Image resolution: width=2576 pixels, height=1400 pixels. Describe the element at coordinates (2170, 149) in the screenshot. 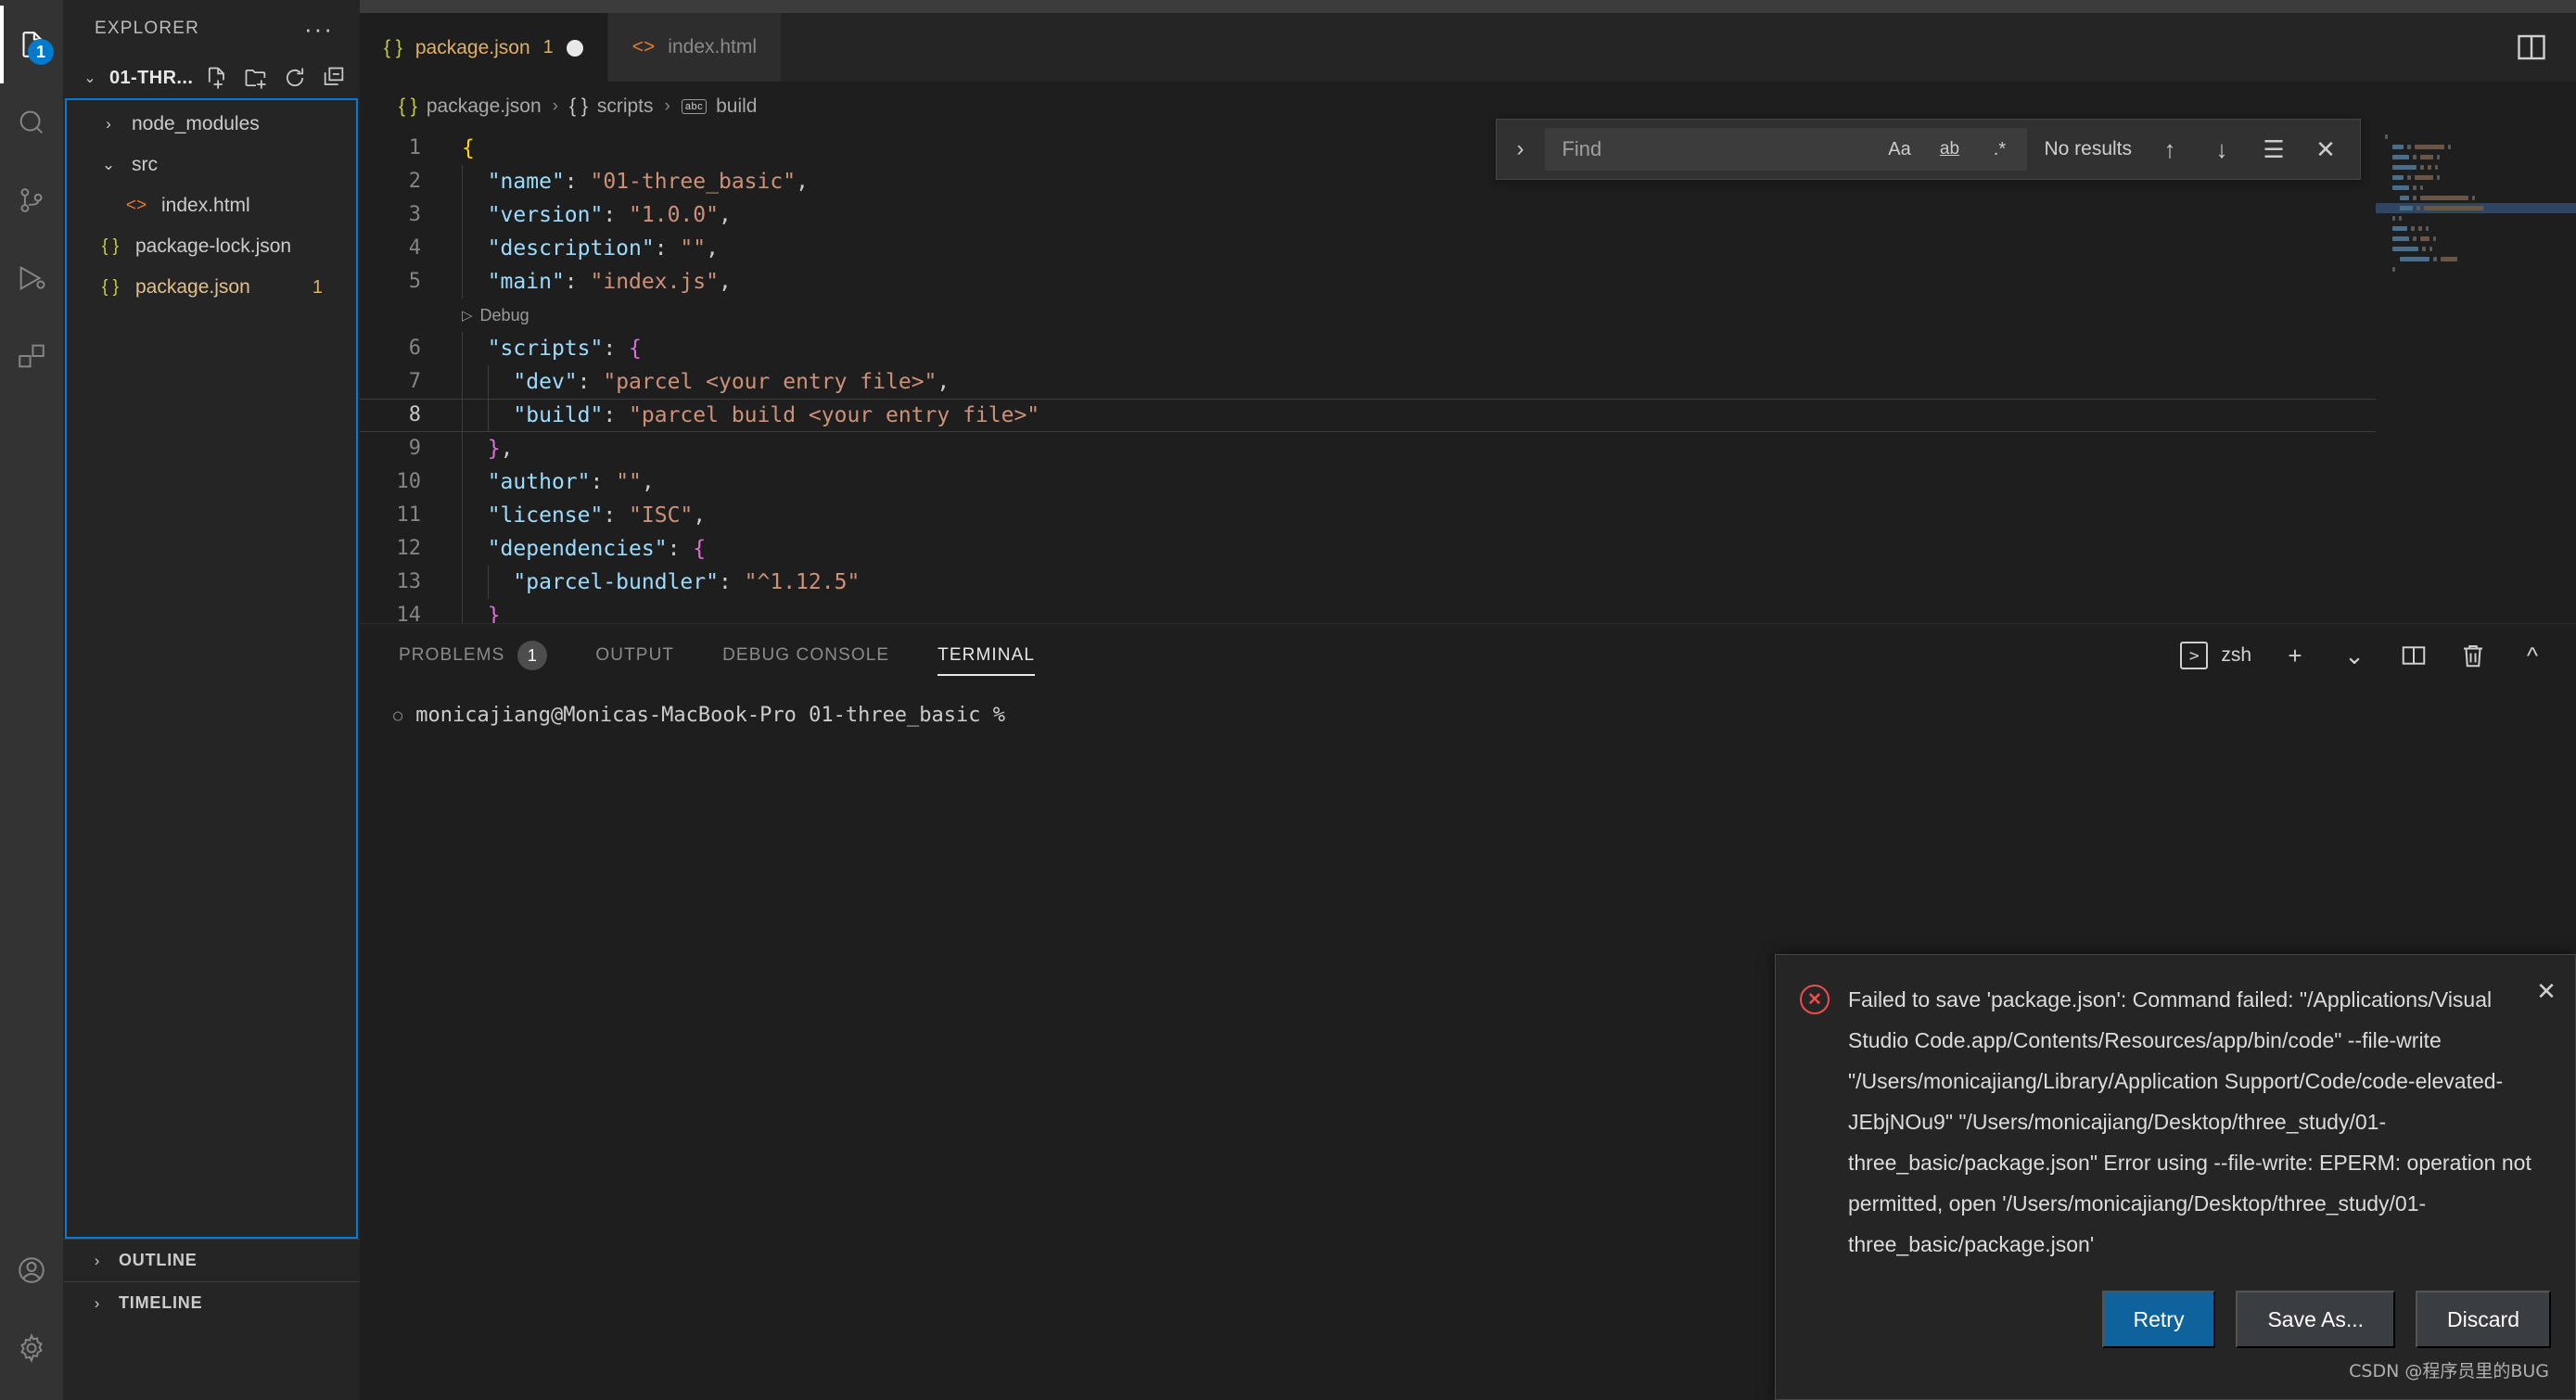

I see `previous-match-icon: ↑` at that location.